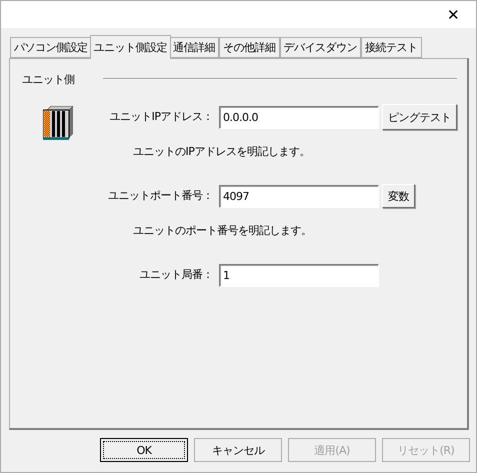  Describe the element at coordinates (51, 47) in the screenshot. I see `tab: パソコン側設定` at that location.